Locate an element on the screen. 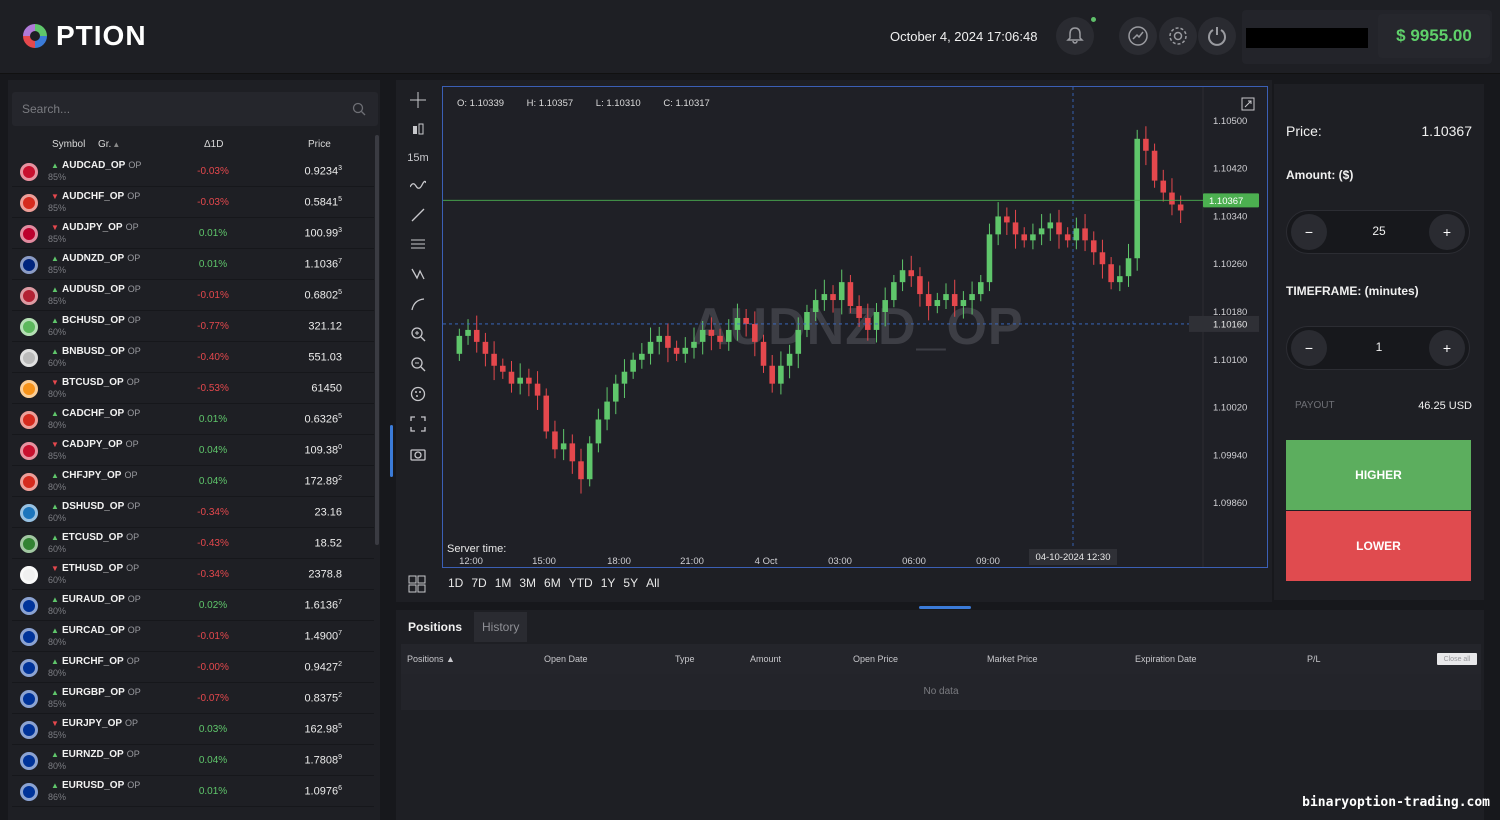  col-price: Price is located at coordinates (319, 144).